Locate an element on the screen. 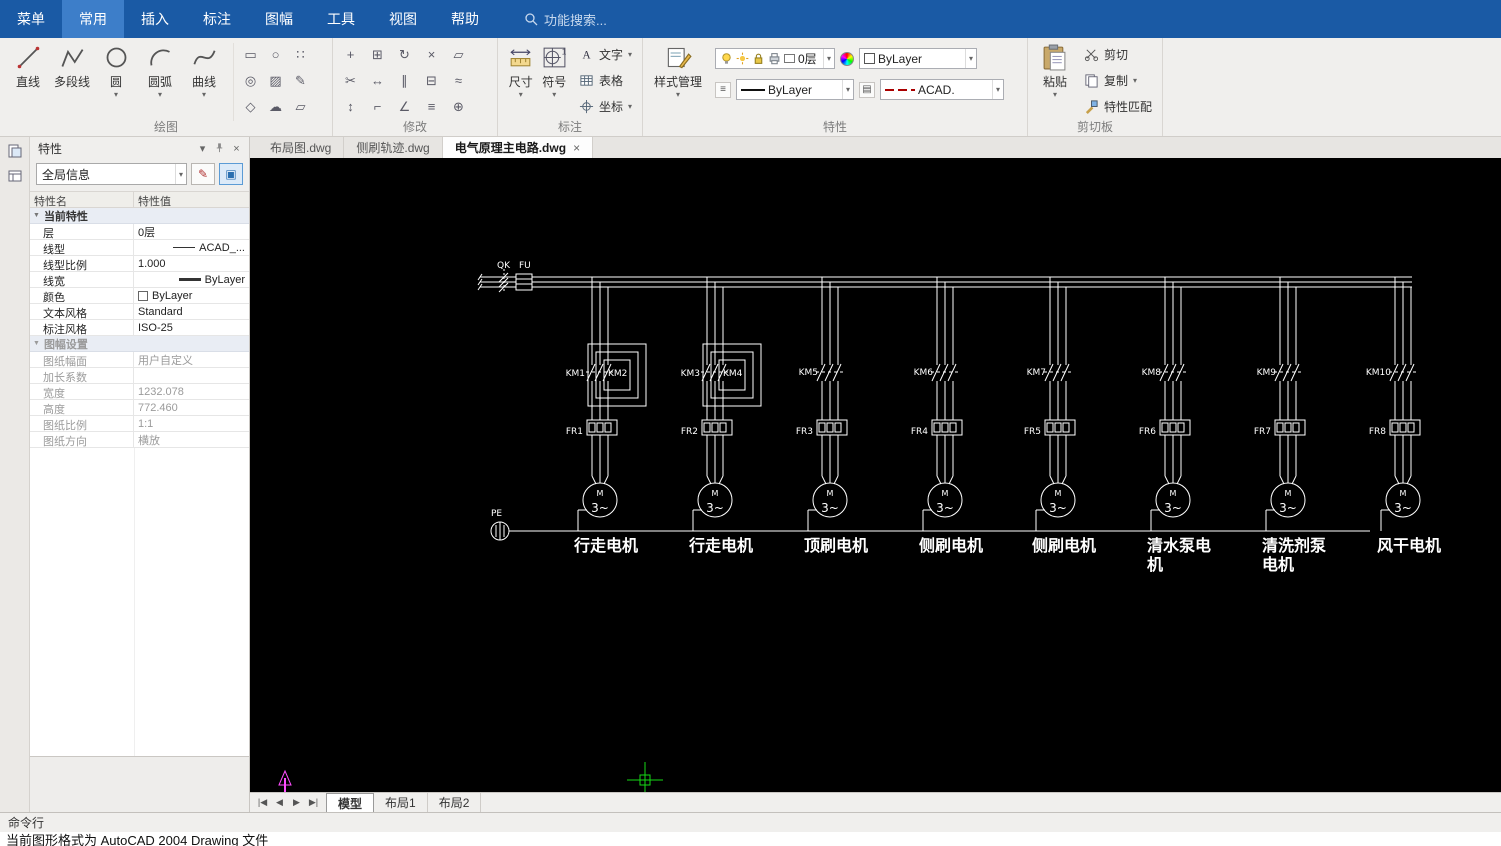  donut-icon: ◎ is located at coordinates (250, 80).